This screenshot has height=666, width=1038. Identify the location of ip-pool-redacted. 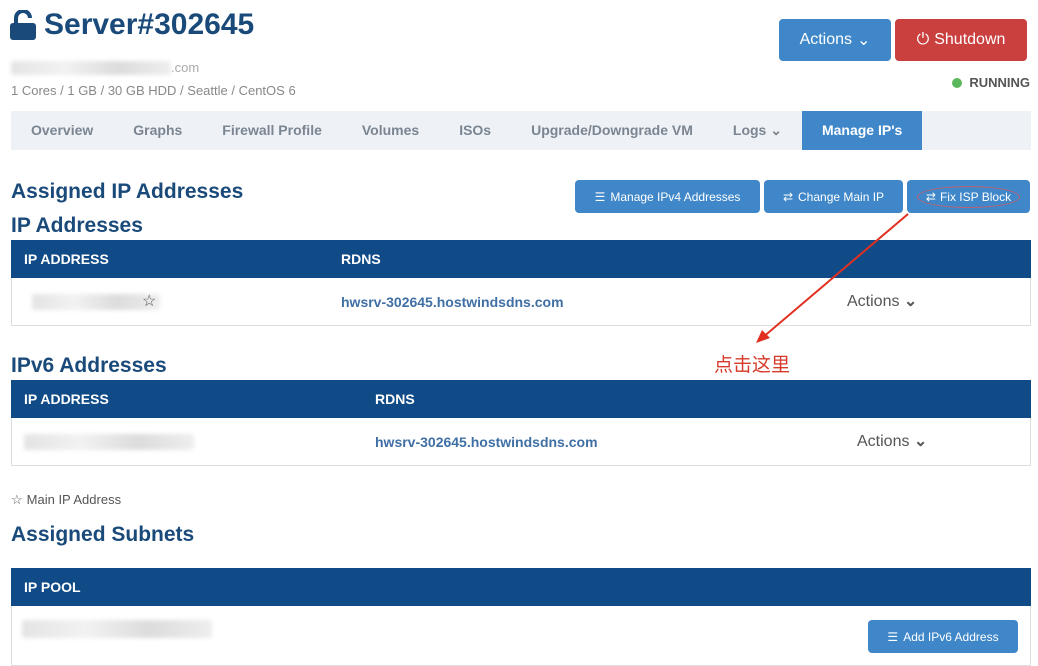
(117, 629).